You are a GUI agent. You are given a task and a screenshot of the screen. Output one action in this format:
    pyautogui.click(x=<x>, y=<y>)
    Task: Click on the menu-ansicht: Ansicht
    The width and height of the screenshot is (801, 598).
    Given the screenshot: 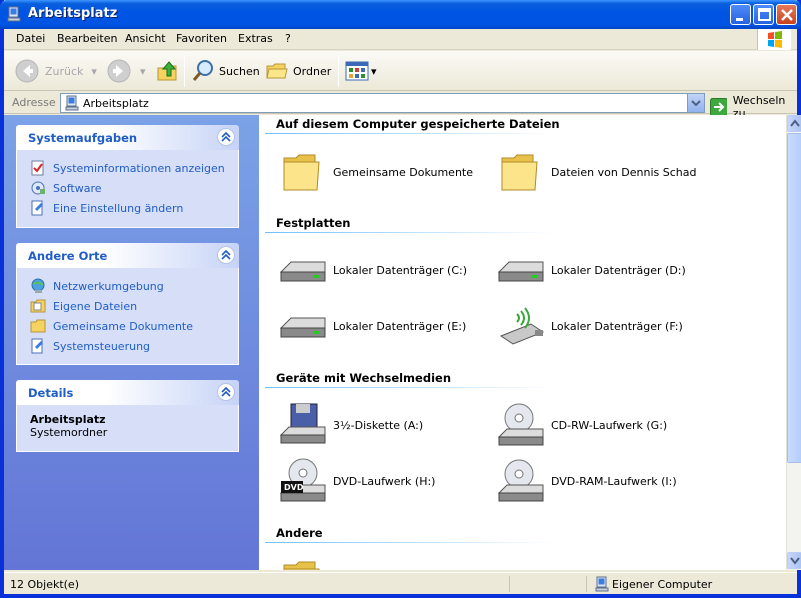 What is the action you would take?
    pyautogui.click(x=145, y=38)
    